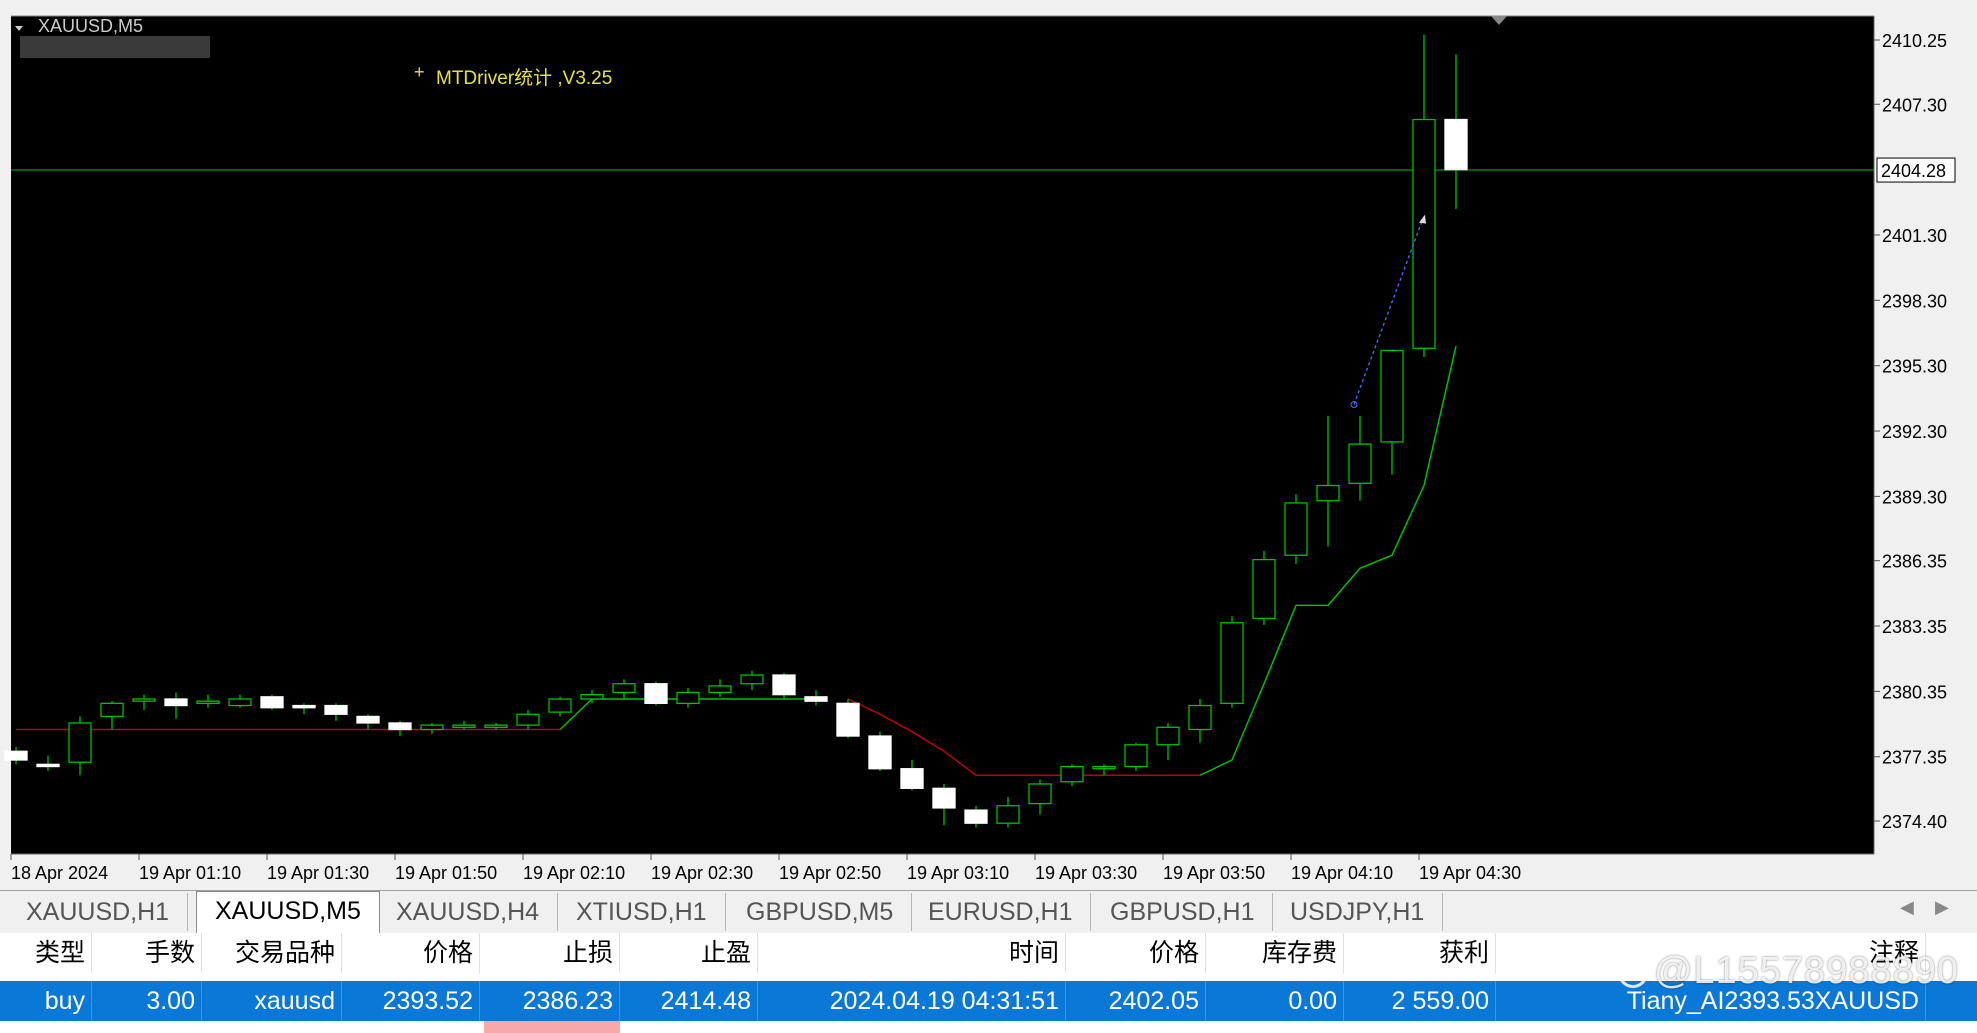 The height and width of the screenshot is (1033, 1977). What do you see at coordinates (574, 873) in the screenshot?
I see `time-tick-label: 19 Apr 02:10` at bounding box center [574, 873].